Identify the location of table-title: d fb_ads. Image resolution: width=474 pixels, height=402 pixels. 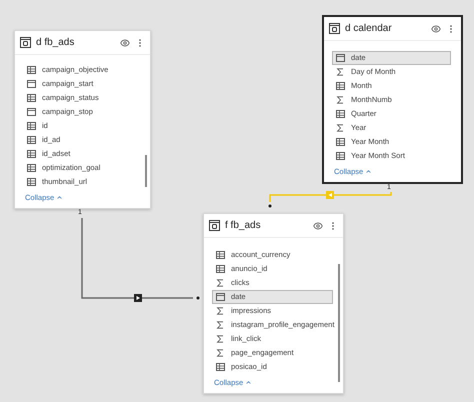
(56, 43).